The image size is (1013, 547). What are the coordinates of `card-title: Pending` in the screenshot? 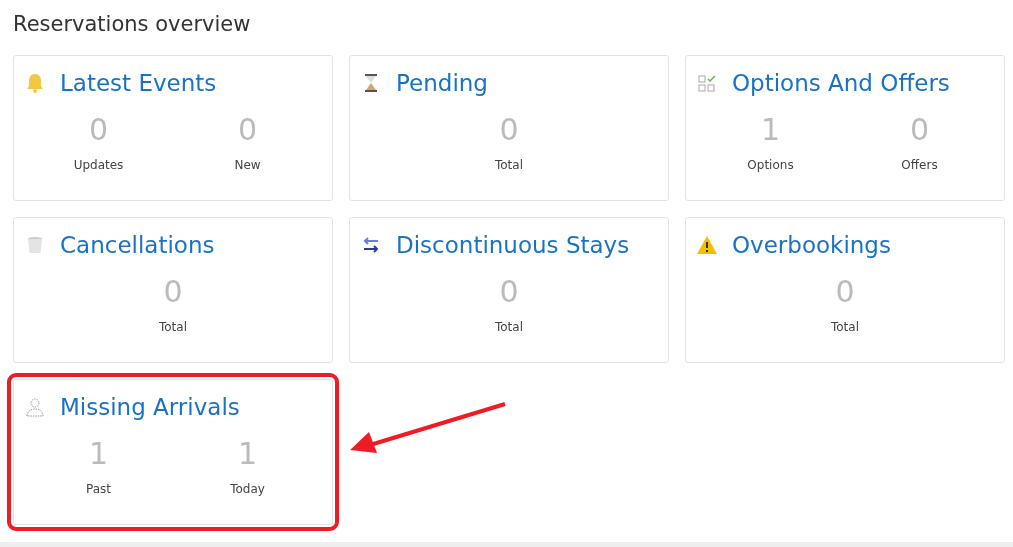 It's located at (442, 83).